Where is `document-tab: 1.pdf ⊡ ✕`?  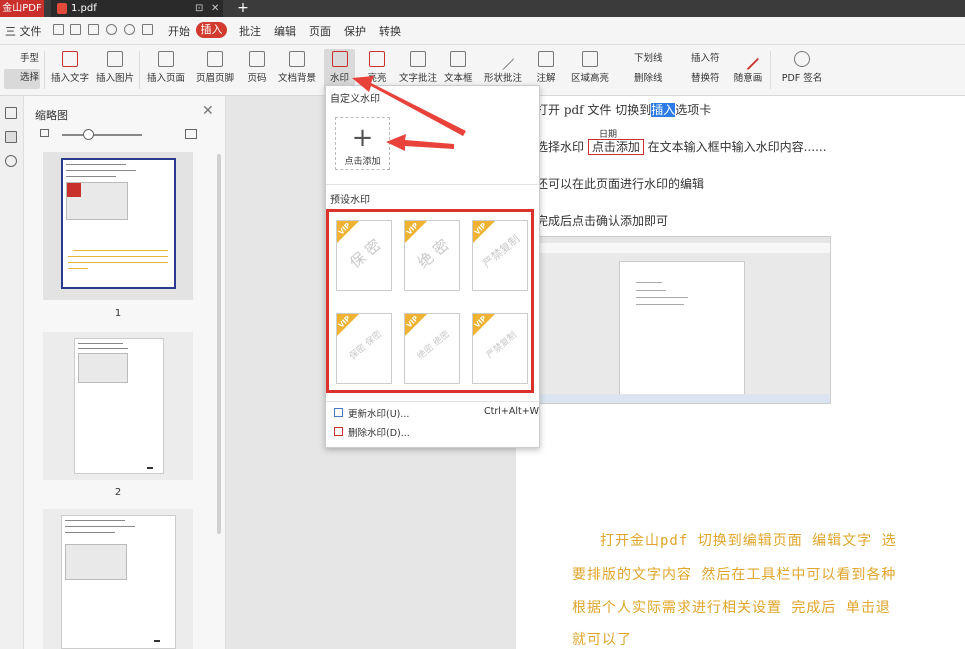 document-tab: 1.pdf ⊡ ✕ is located at coordinates (137, 8).